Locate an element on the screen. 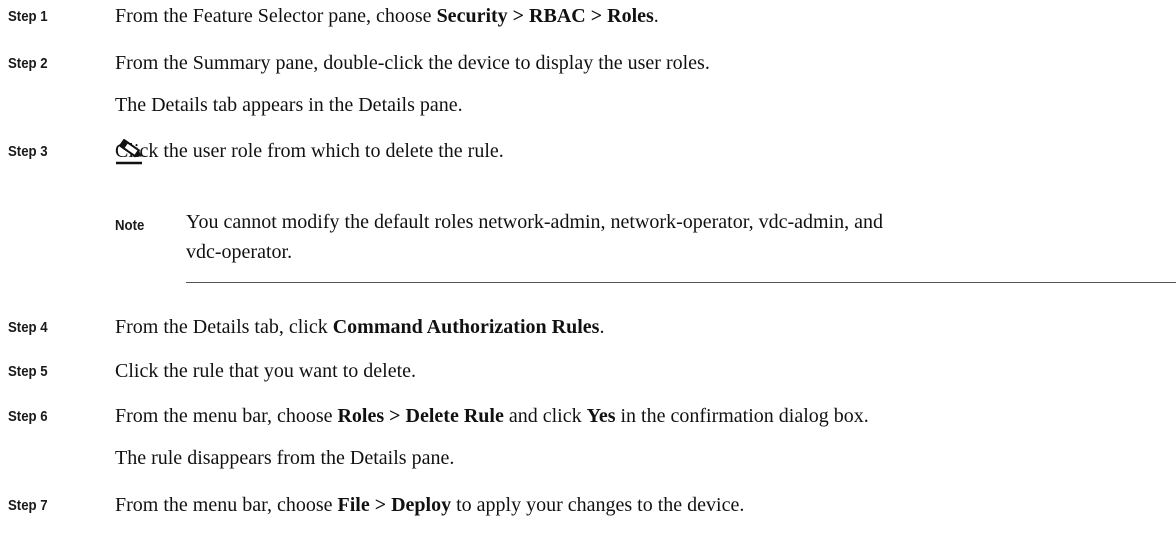  step-5-text: Click the rule that you want to delete. is located at coordinates (266, 371).